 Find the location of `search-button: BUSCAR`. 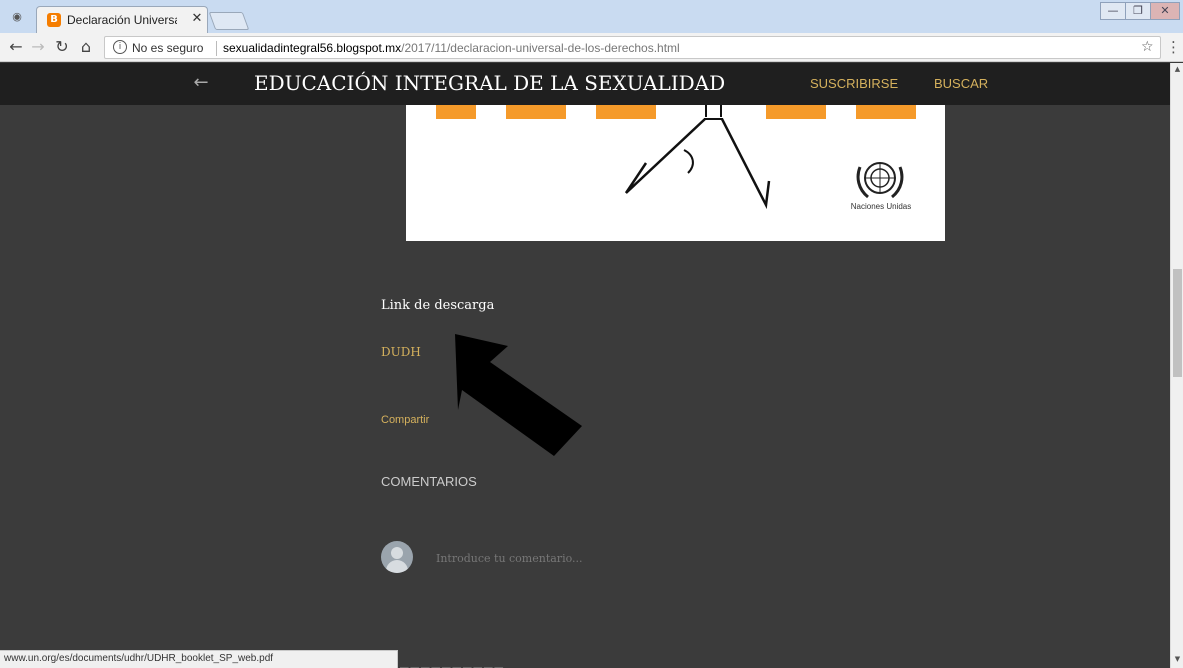

search-button: BUSCAR is located at coordinates (964, 84).